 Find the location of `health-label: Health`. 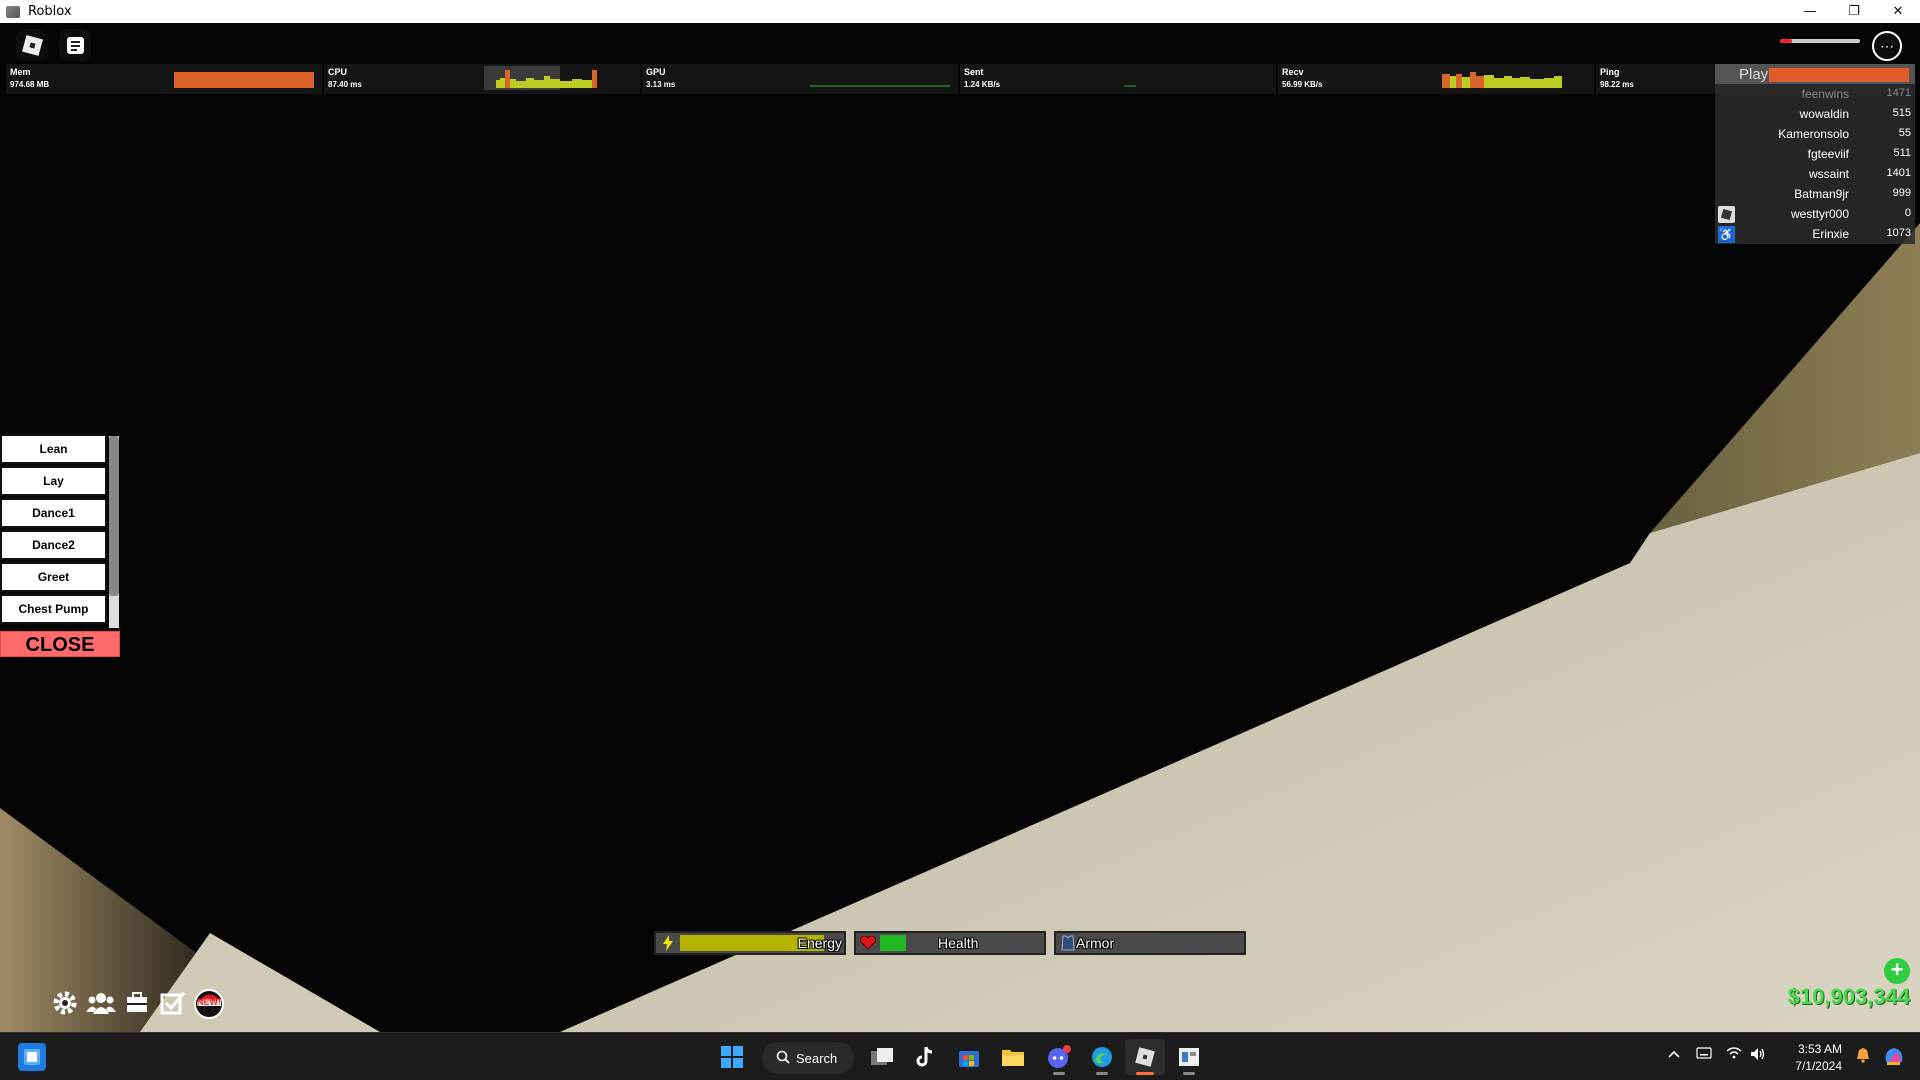

health-label: Health is located at coordinates (958, 943).